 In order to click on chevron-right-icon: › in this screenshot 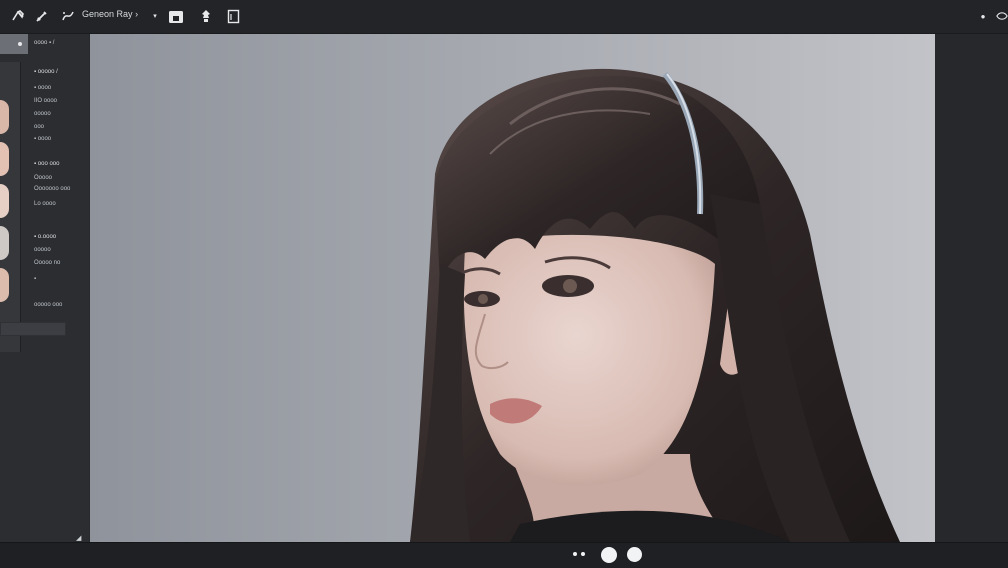, I will do `click(137, 14)`.